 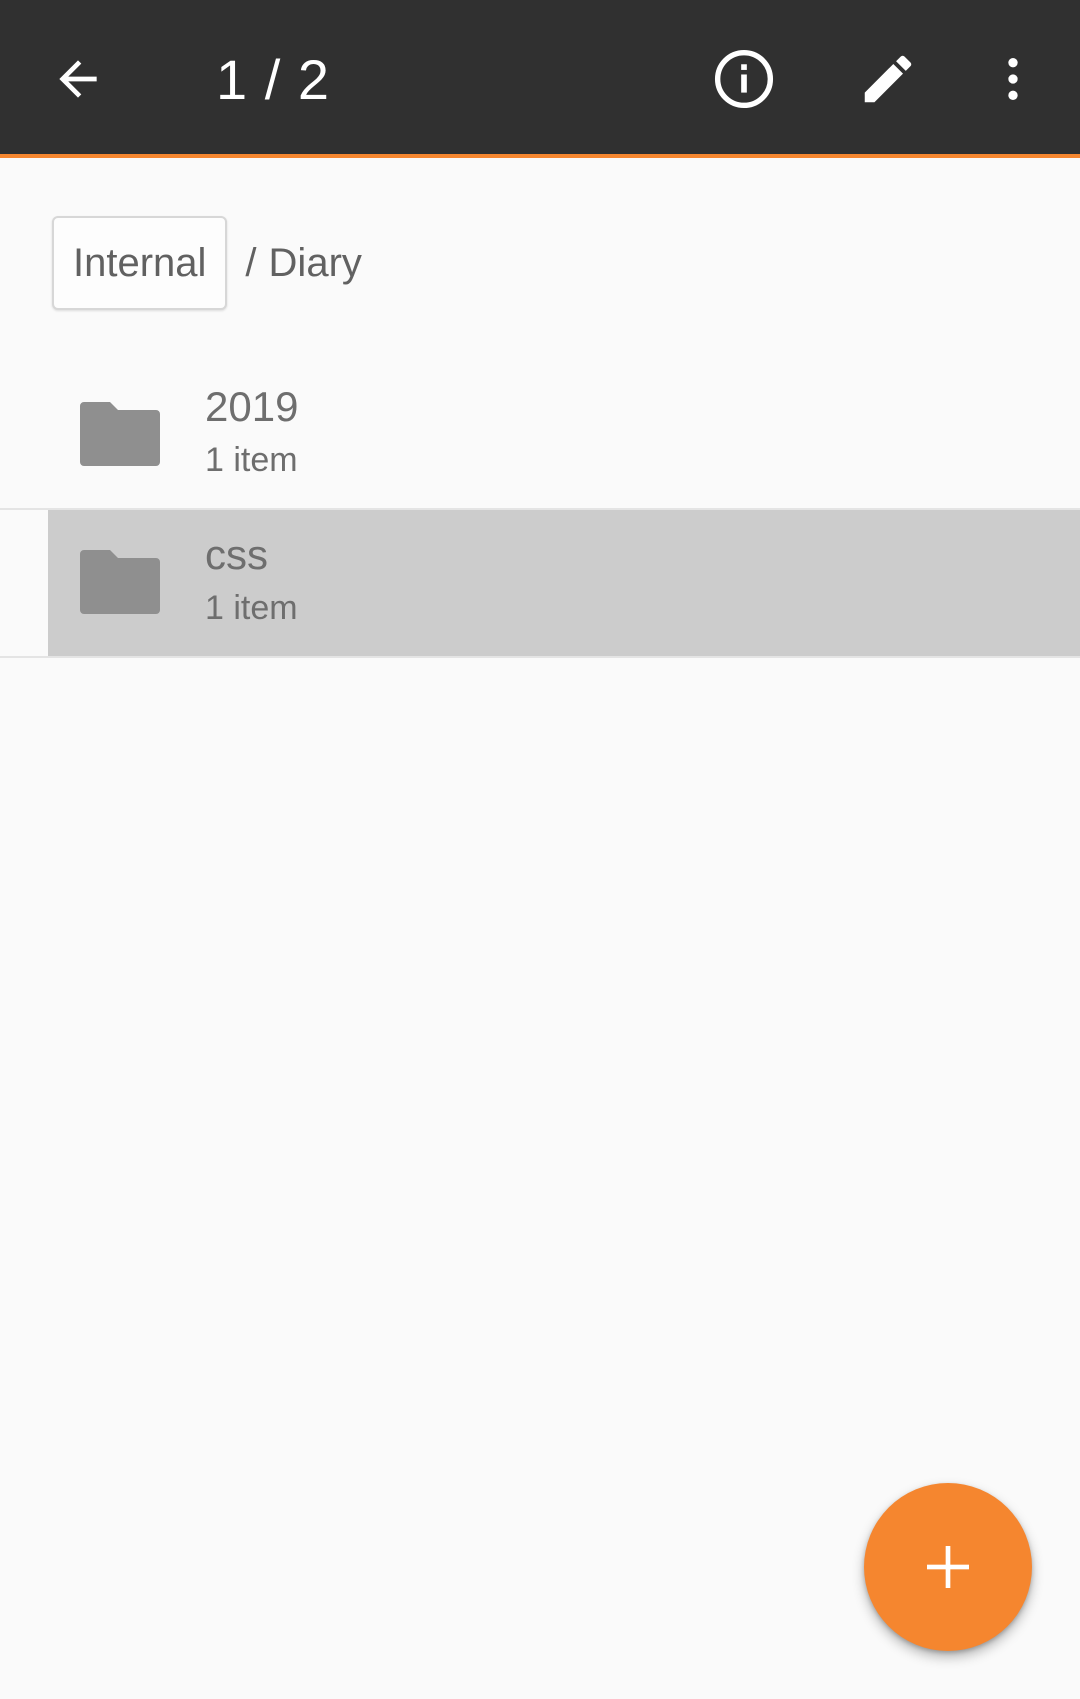 What do you see at coordinates (540, 436) in the screenshot?
I see `list-item: 2019 1 item` at bounding box center [540, 436].